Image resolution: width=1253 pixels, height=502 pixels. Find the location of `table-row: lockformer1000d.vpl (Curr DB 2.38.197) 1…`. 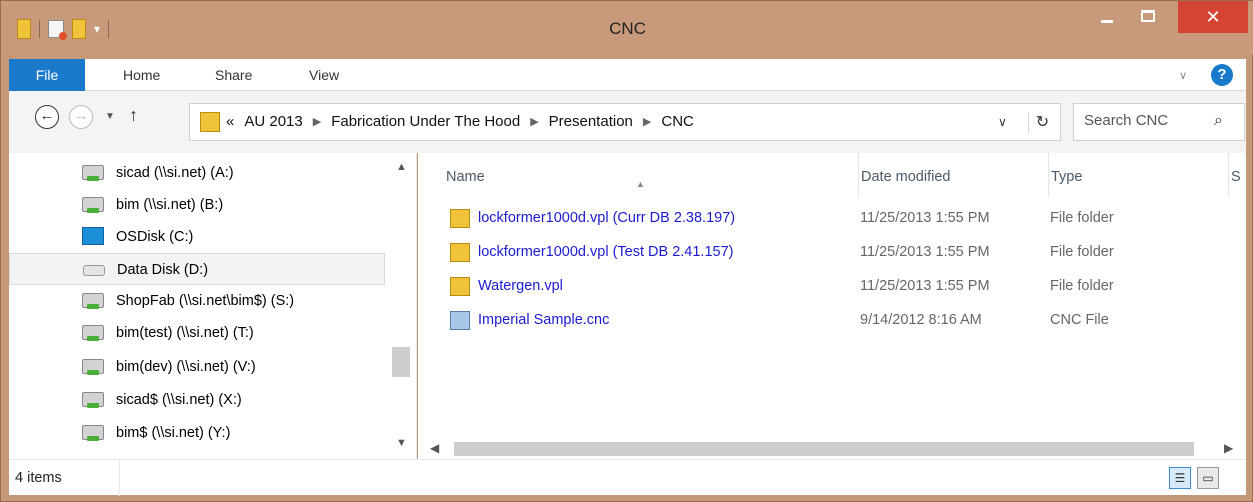

table-row: lockformer1000d.vpl (Curr DB 2.38.197) 1… is located at coordinates (832, 218).